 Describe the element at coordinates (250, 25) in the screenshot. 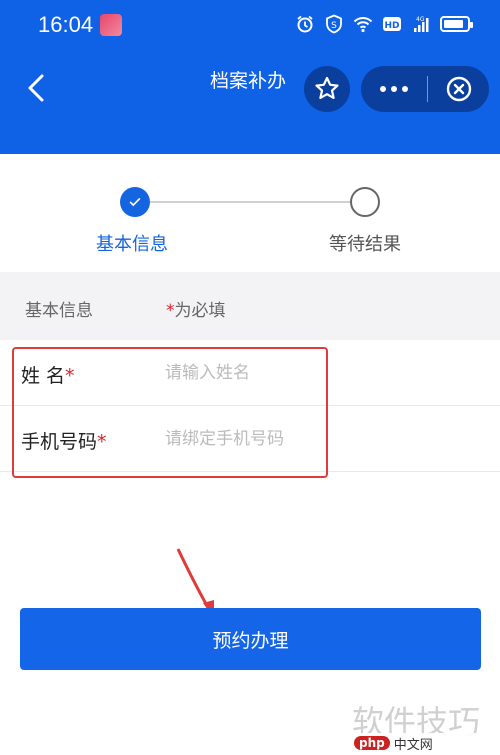

I see `status-bar: 16:04 S HD 4G` at that location.